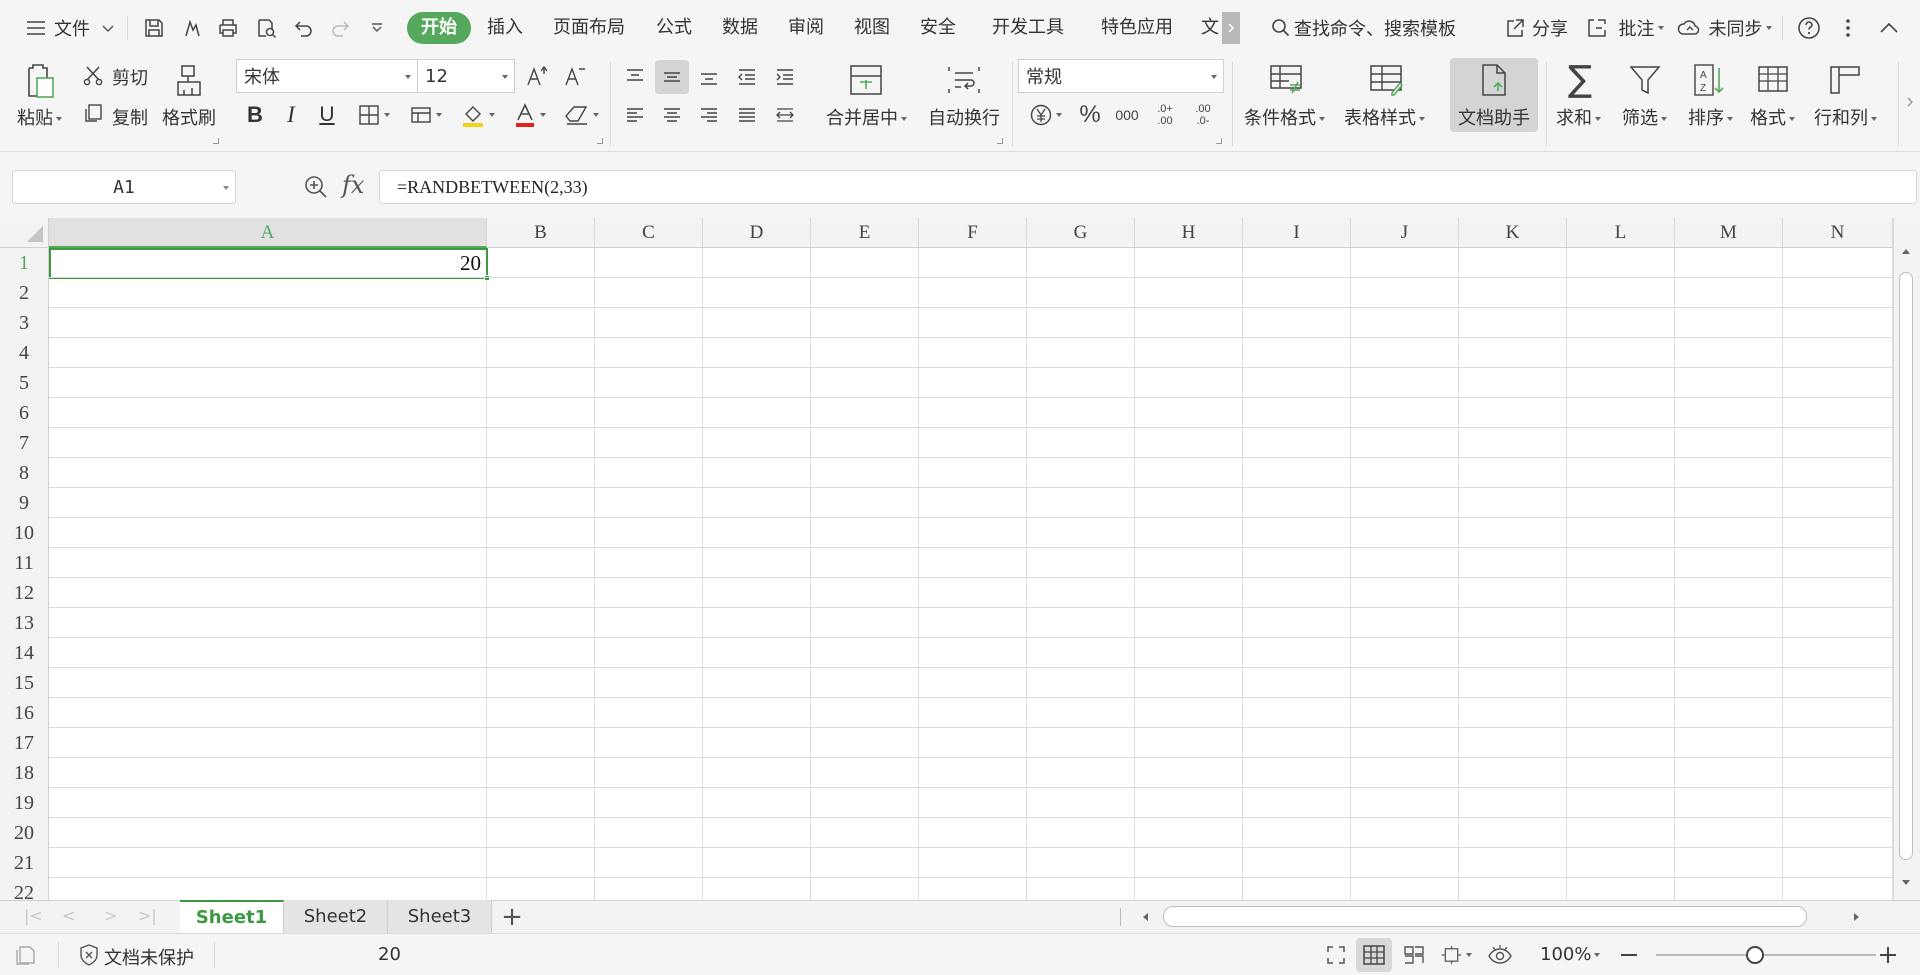 The width and height of the screenshot is (1920, 975). I want to click on align-right-icon, so click(709, 115).